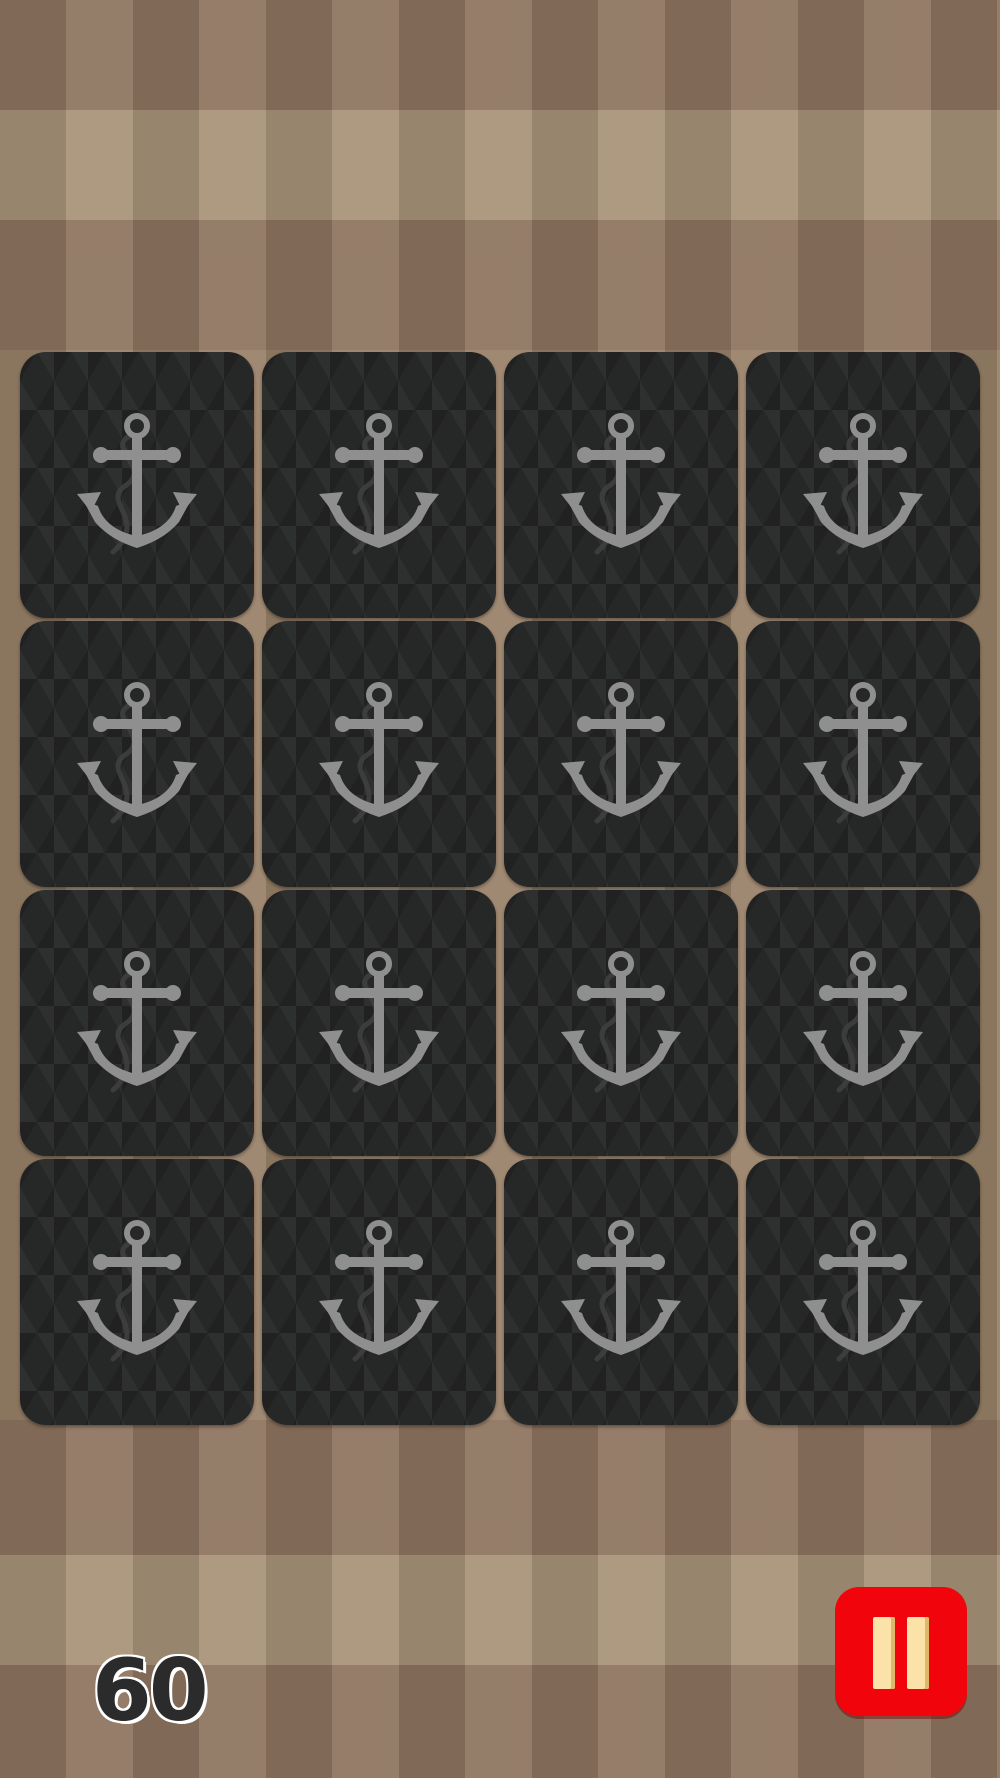 The image size is (1000, 1778). What do you see at coordinates (884, 1653) in the screenshot?
I see `pause-bar-left` at bounding box center [884, 1653].